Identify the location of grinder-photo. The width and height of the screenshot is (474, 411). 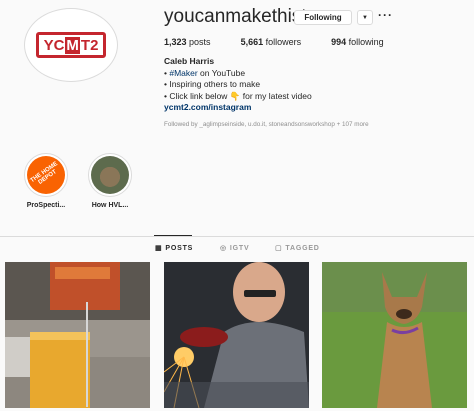
(236, 335).